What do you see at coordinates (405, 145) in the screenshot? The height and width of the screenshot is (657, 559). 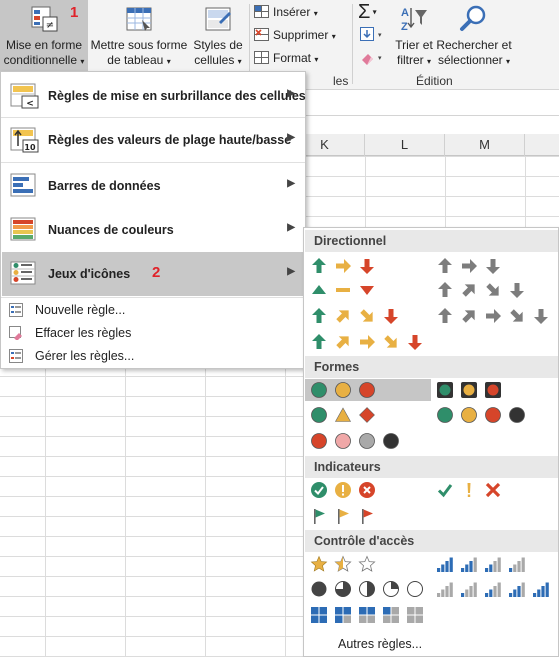 I see `column-header-l: L` at bounding box center [405, 145].